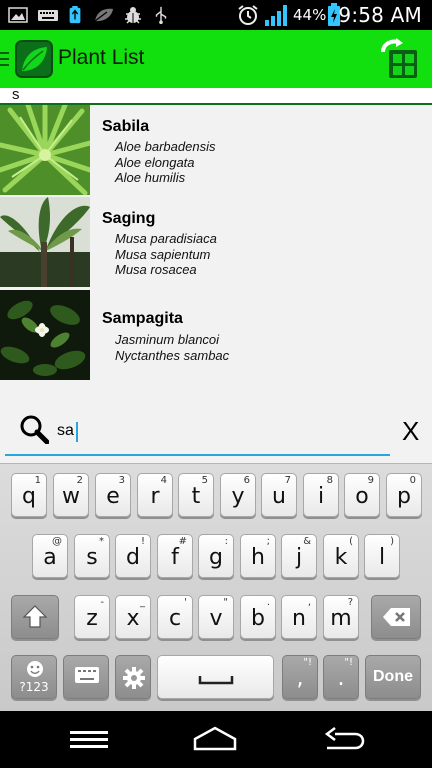 This screenshot has width=432, height=768. What do you see at coordinates (163, 254) in the screenshot?
I see `scientific-name: Musa sapientum` at bounding box center [163, 254].